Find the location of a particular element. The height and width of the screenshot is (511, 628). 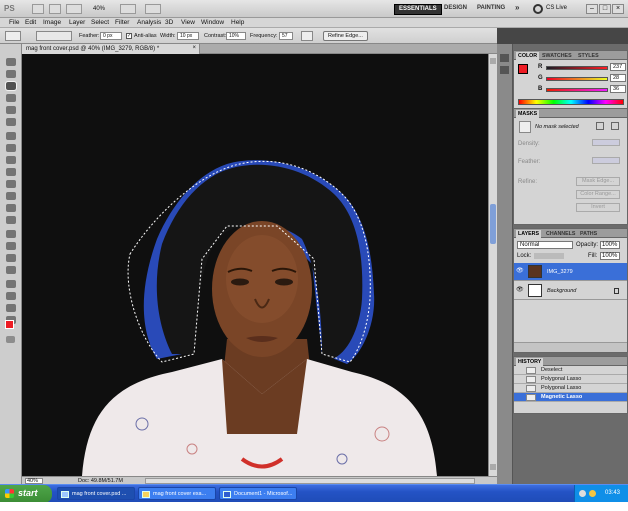

menu-file: File is located at coordinates (14, 22).